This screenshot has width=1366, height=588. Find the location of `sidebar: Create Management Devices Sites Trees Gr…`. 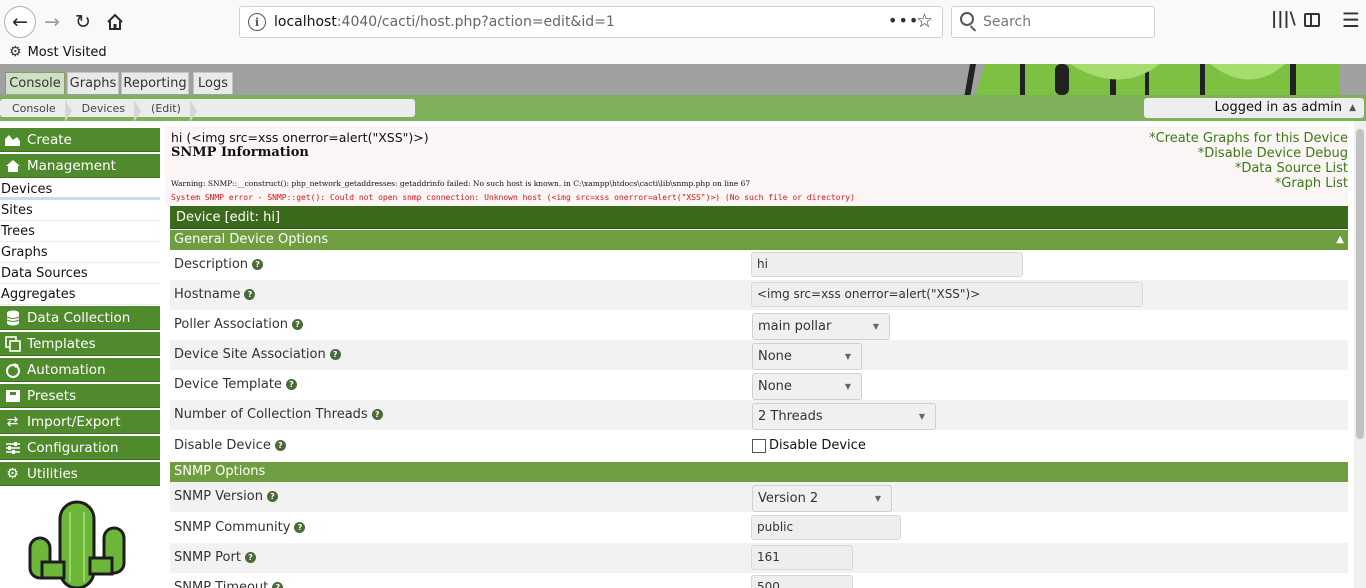

sidebar: Create Management Devices Sites Trees Gr… is located at coordinates (80, 357).